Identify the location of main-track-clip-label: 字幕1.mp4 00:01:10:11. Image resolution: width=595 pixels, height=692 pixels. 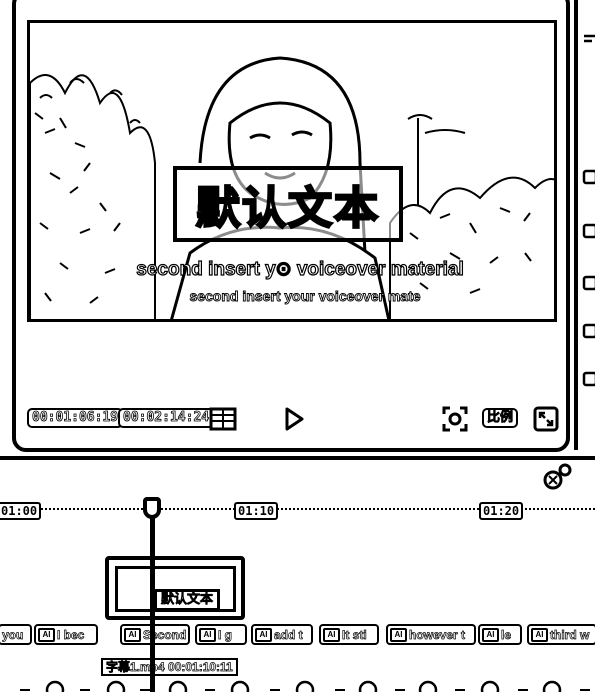
(169, 667).